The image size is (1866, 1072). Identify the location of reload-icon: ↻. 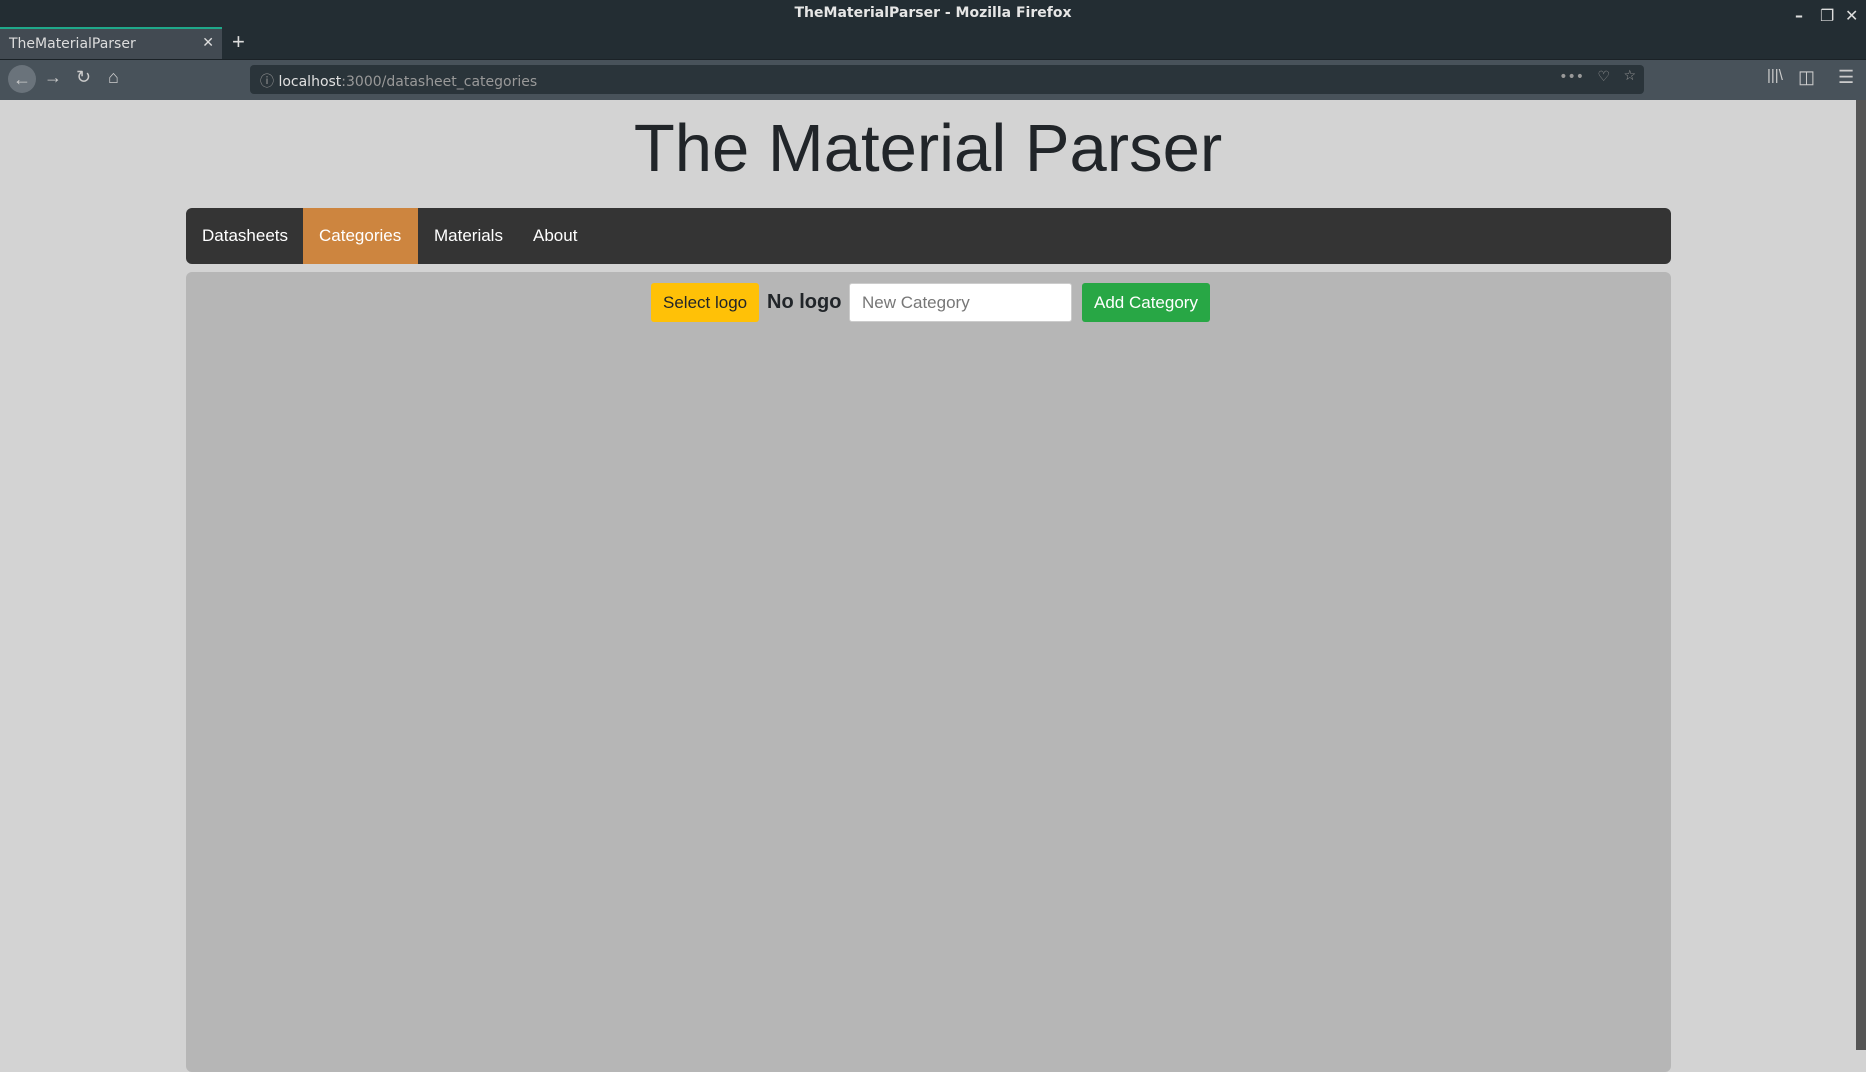
(83, 77).